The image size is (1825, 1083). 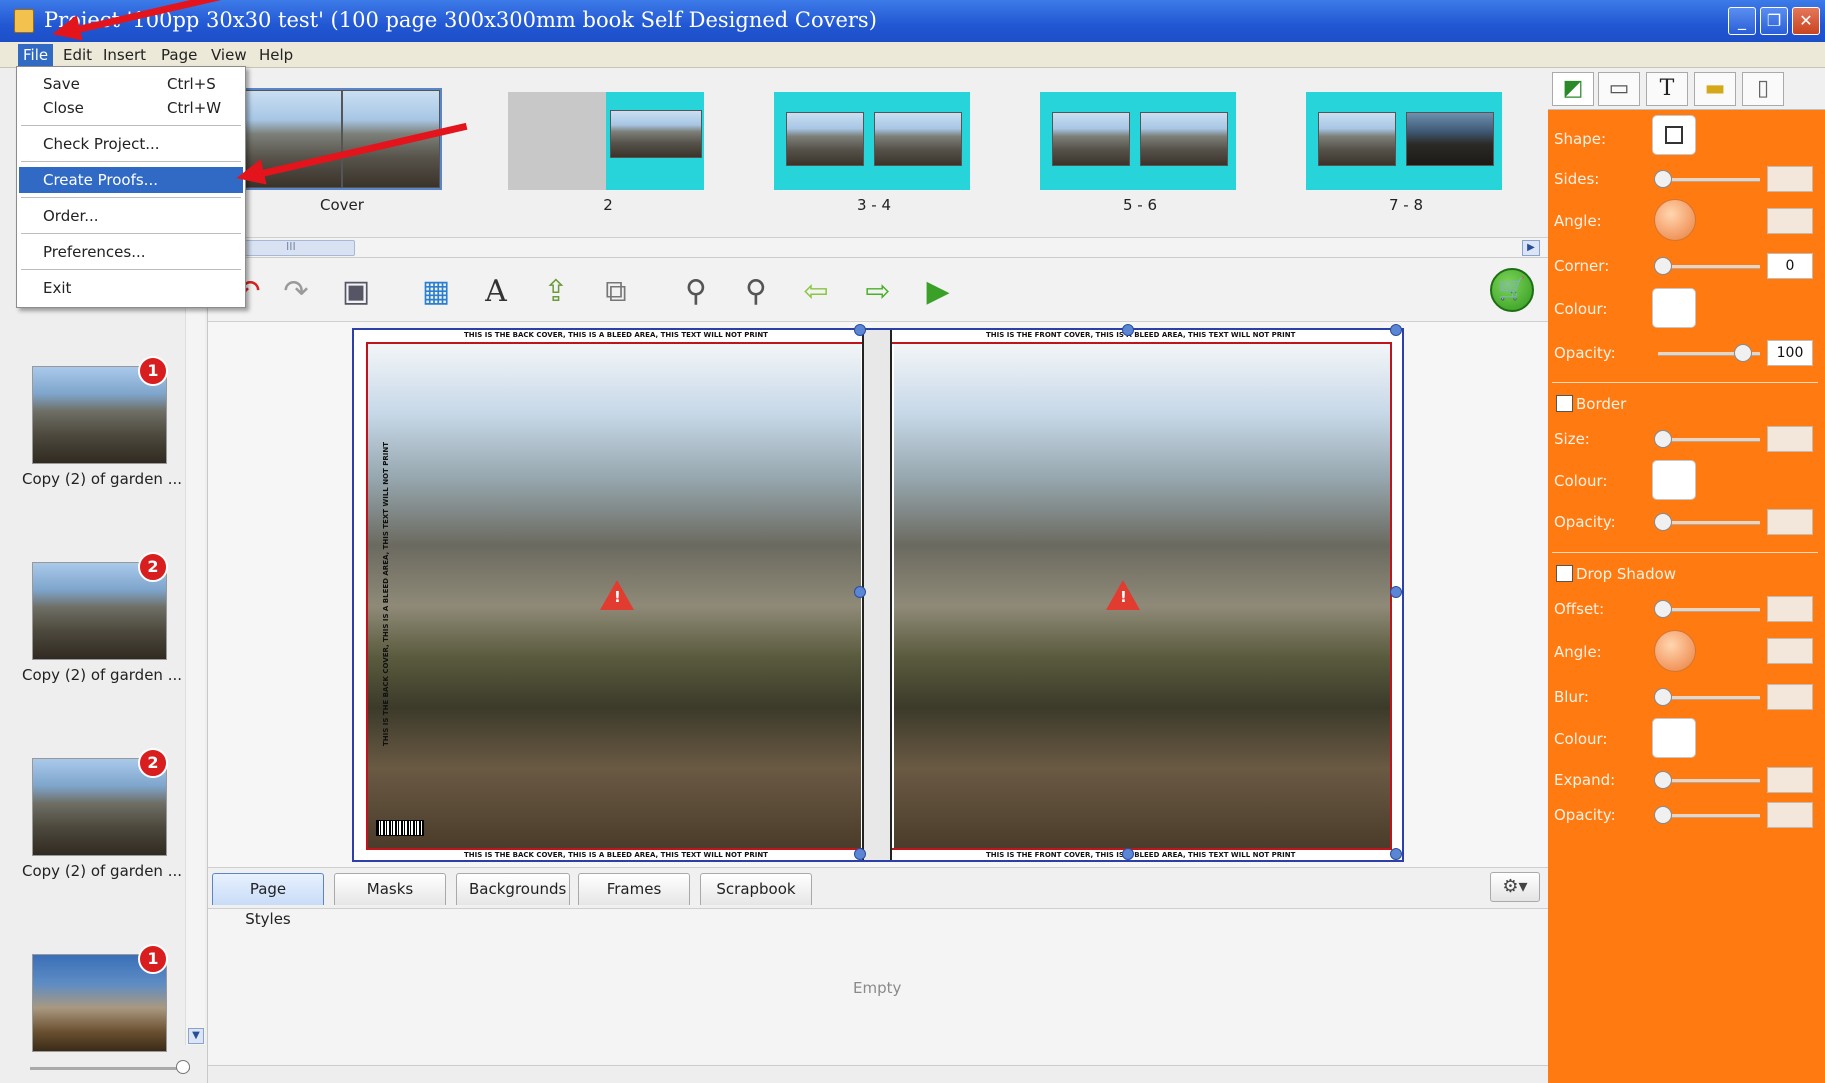 I want to click on shadow-blur-value, so click(x=1790, y=697).